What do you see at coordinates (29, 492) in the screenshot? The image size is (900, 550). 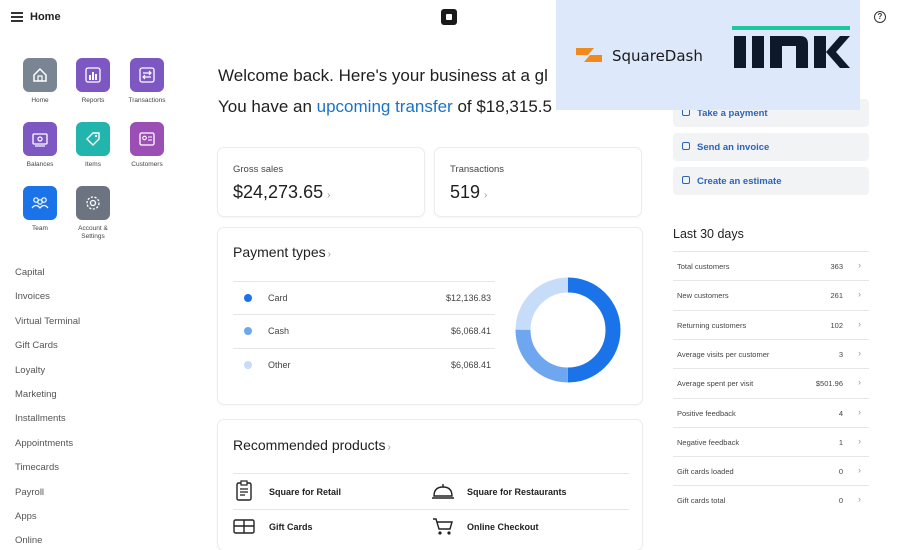 I see `nav-item-payroll: Payroll` at bounding box center [29, 492].